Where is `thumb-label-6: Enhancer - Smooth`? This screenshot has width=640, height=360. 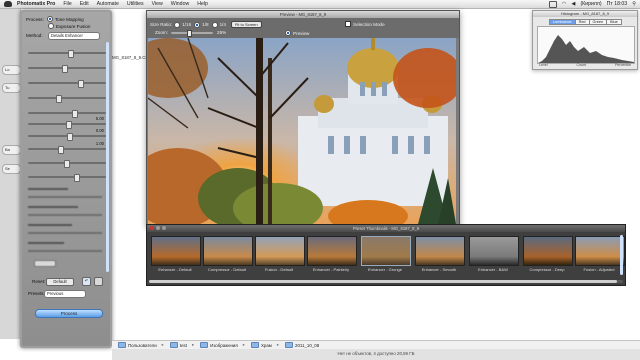 thumb-label-6: Enhancer - Smooth is located at coordinates (439, 269).